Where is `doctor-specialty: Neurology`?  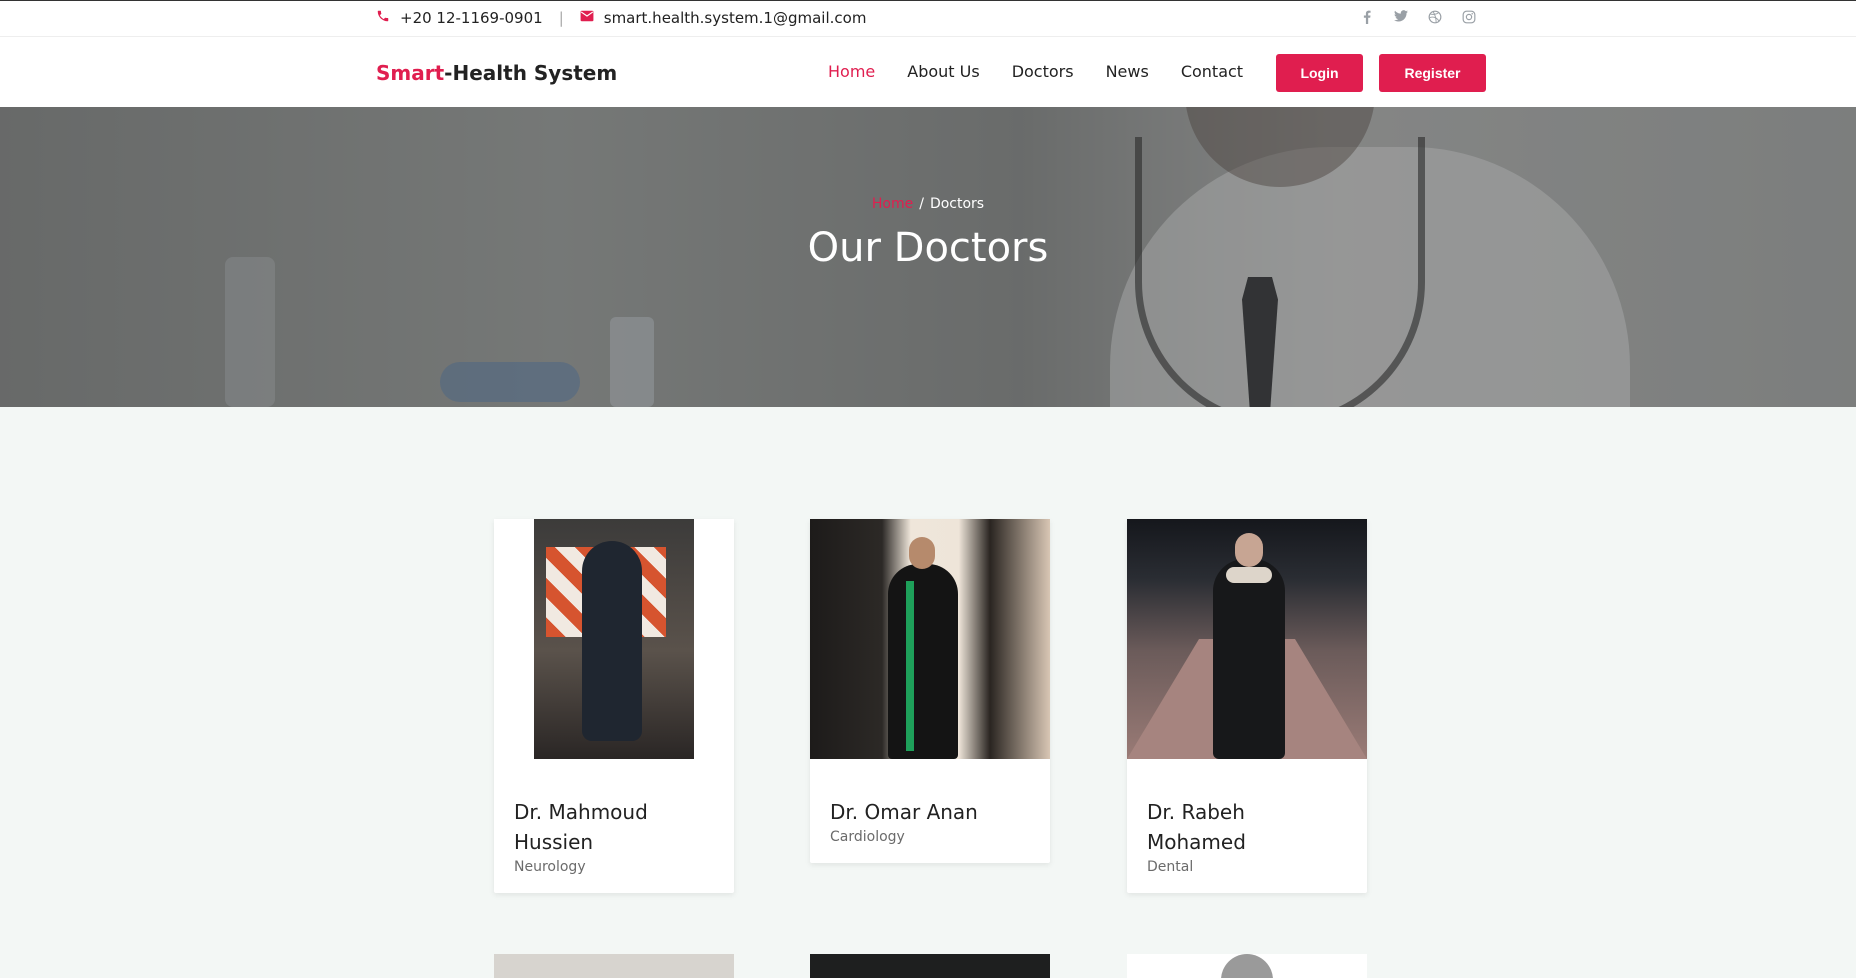
doctor-specialty: Neurology is located at coordinates (550, 867).